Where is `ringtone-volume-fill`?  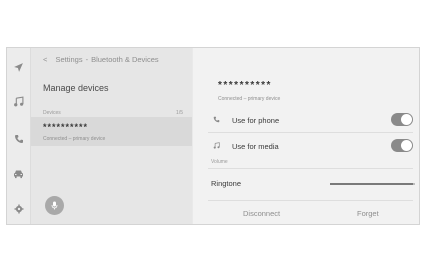 ringtone-volume-fill is located at coordinates (372, 184).